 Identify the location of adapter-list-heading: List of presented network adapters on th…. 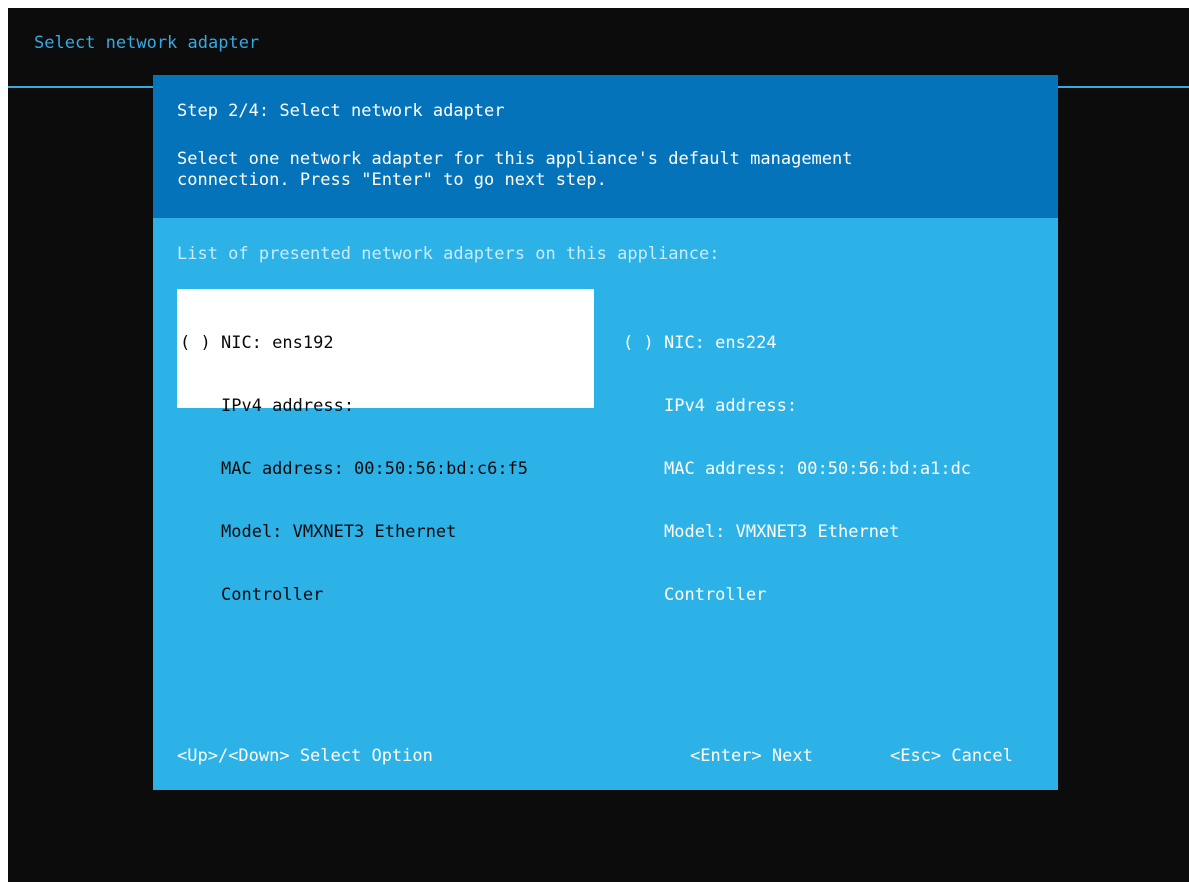
(448, 254).